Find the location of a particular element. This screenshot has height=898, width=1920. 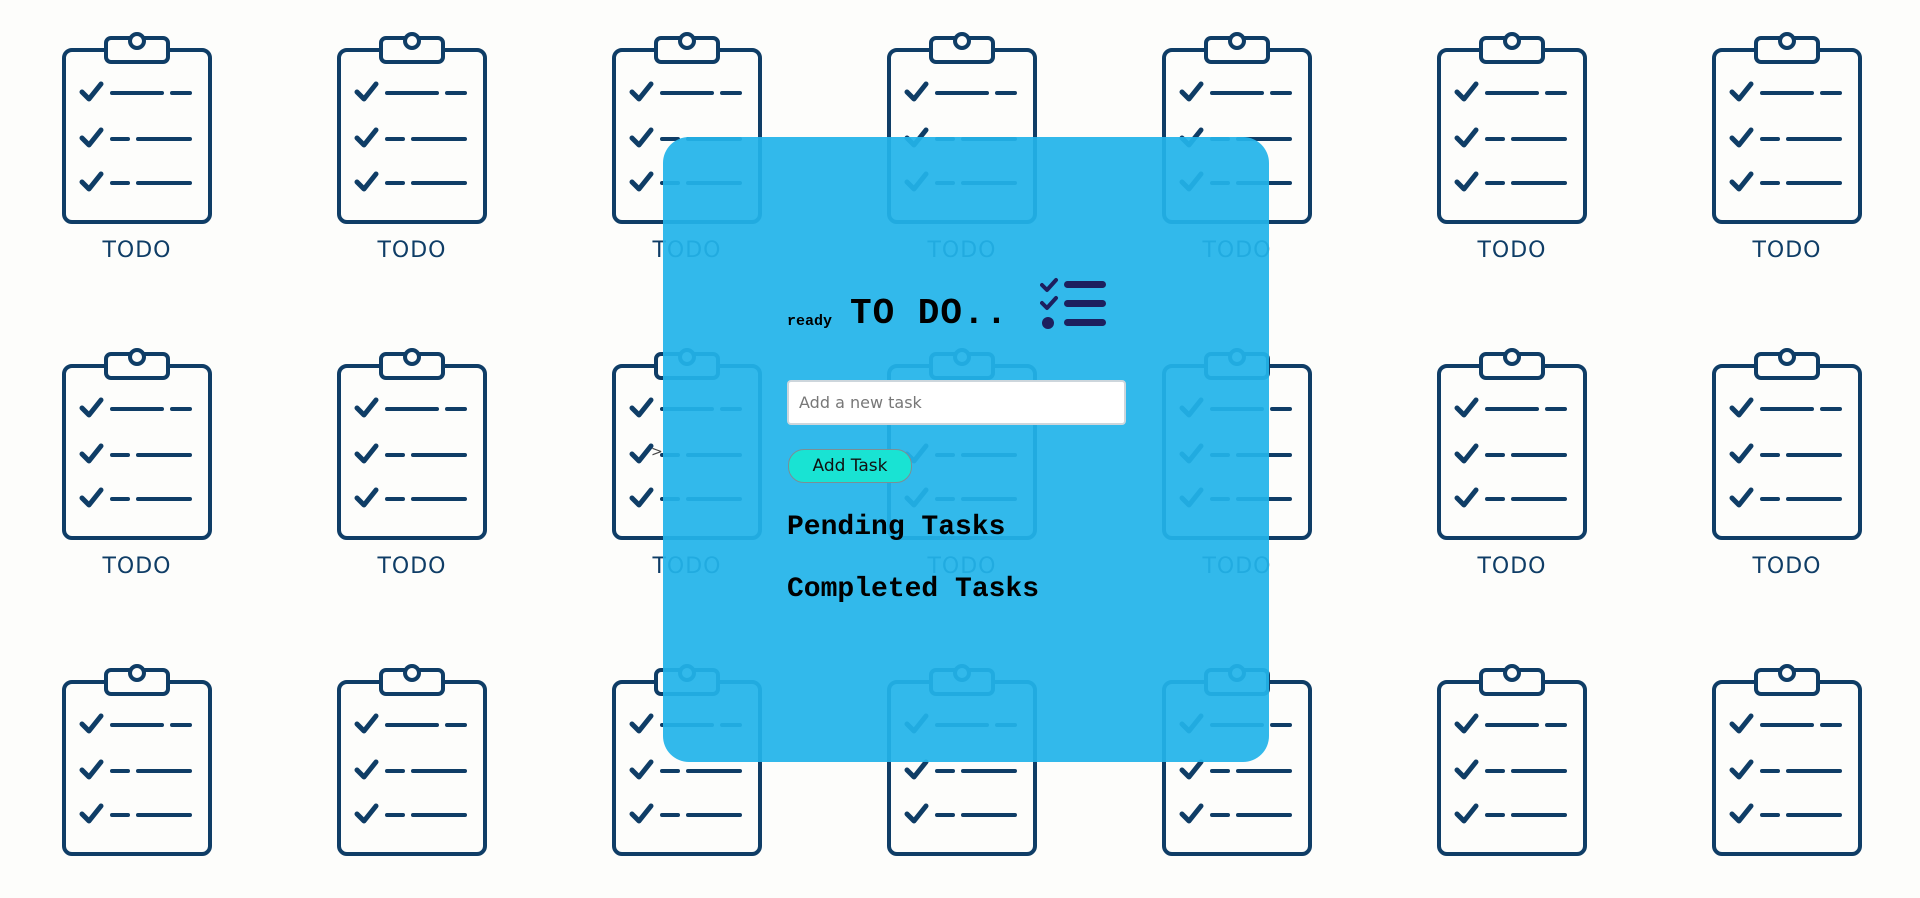

add-task-button: Add Task is located at coordinates (850, 466).